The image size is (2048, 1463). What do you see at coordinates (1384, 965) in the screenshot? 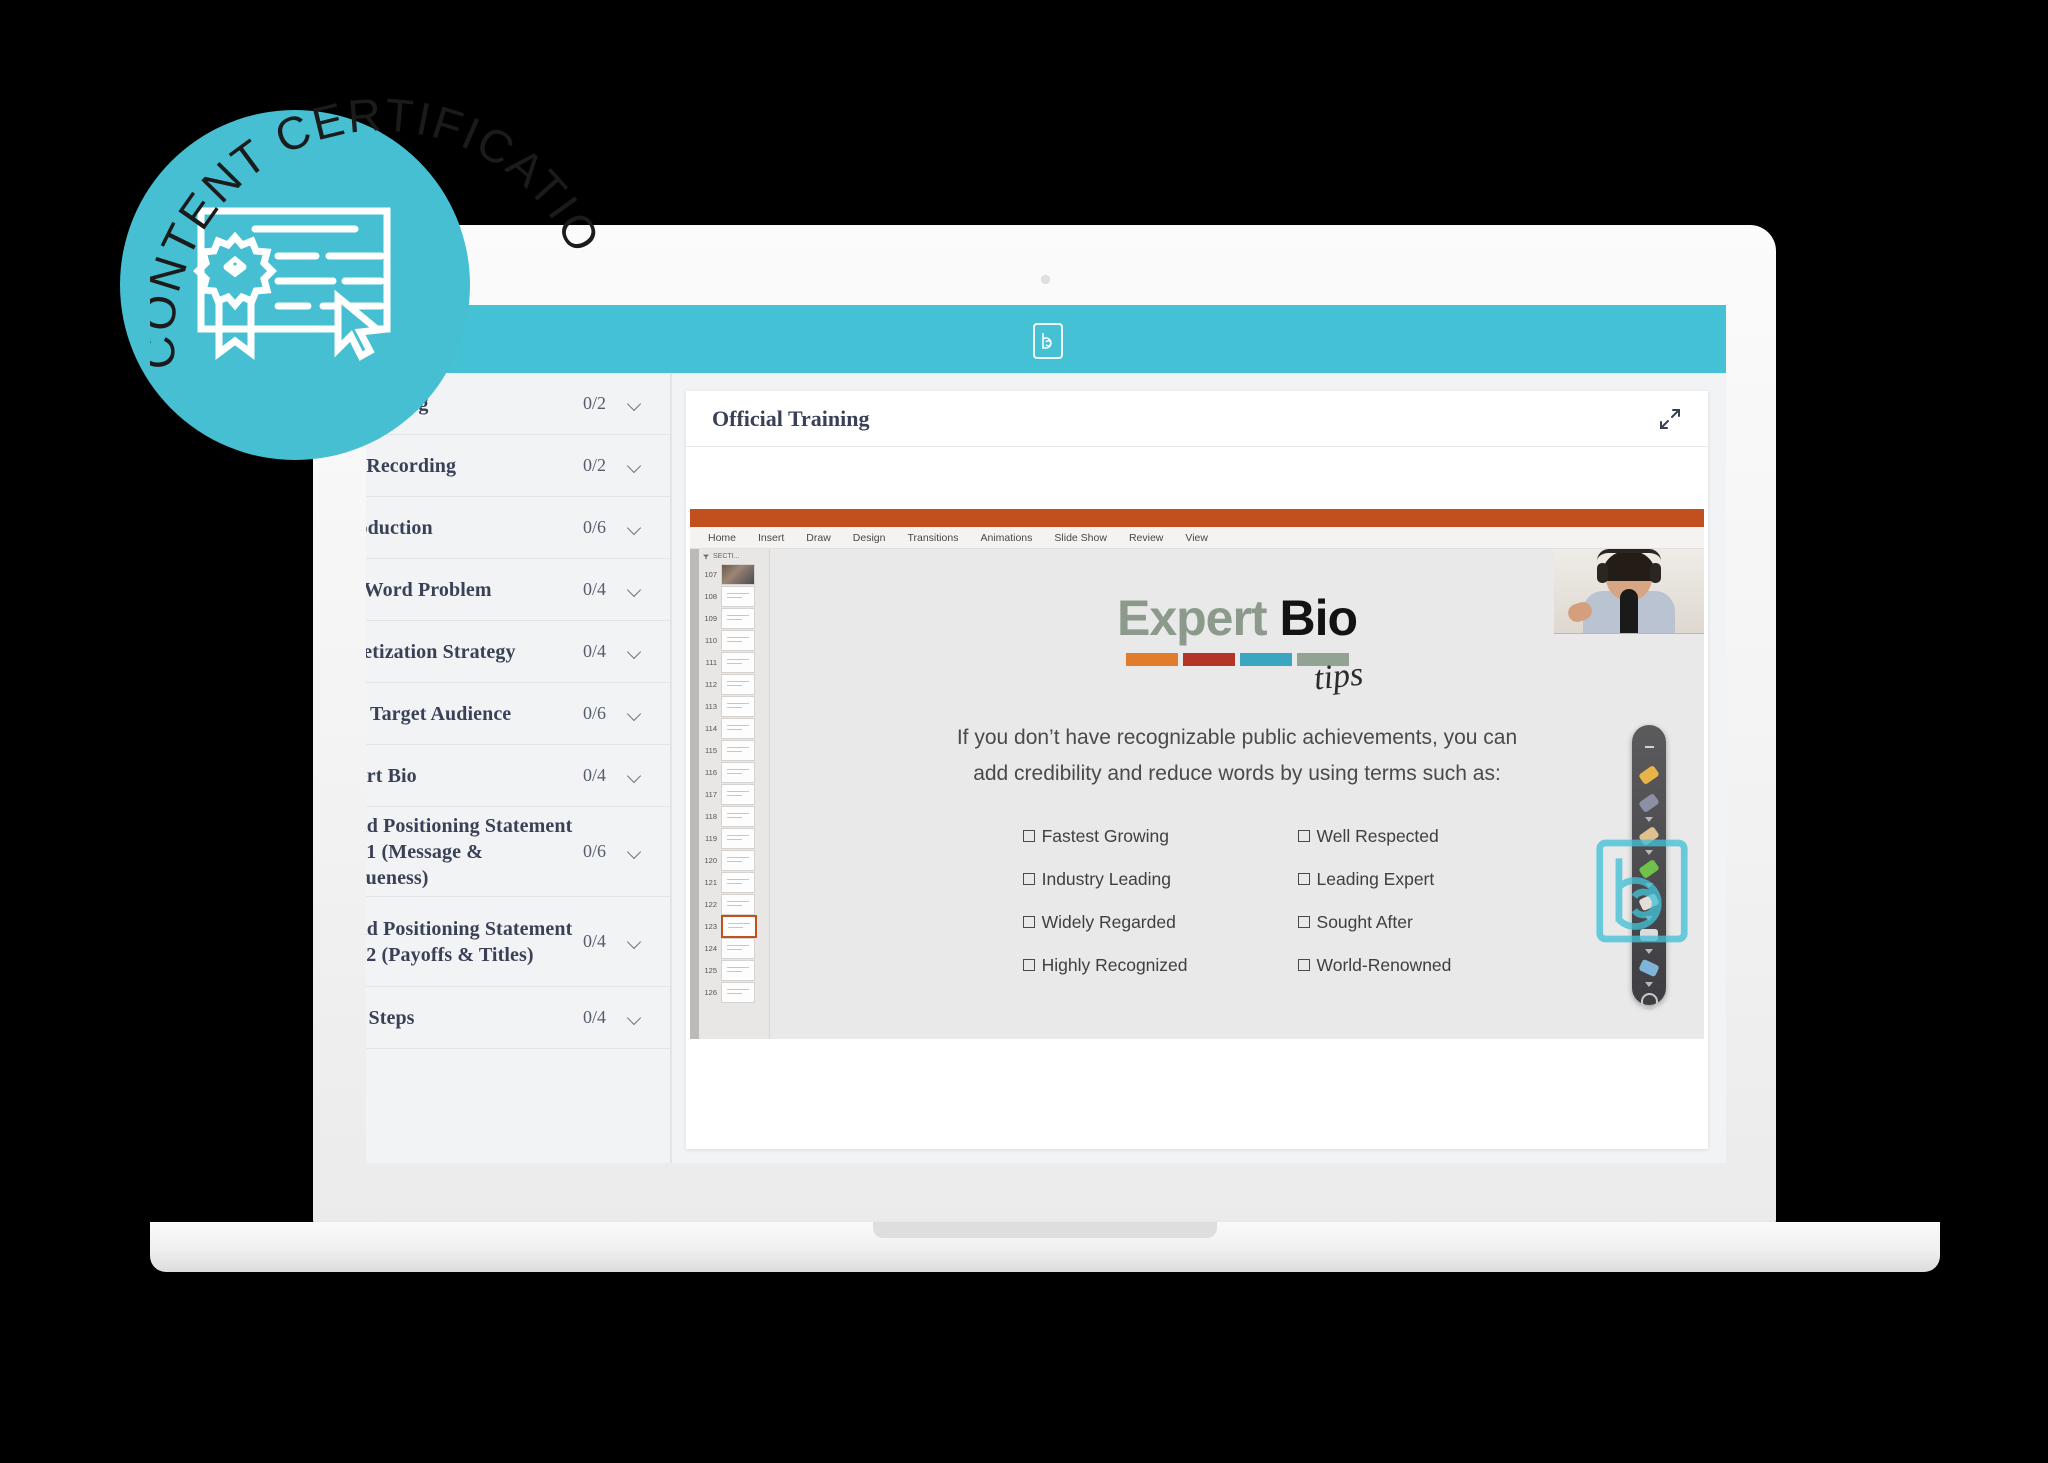
I see `bullet-label: World-Renowned` at bounding box center [1384, 965].